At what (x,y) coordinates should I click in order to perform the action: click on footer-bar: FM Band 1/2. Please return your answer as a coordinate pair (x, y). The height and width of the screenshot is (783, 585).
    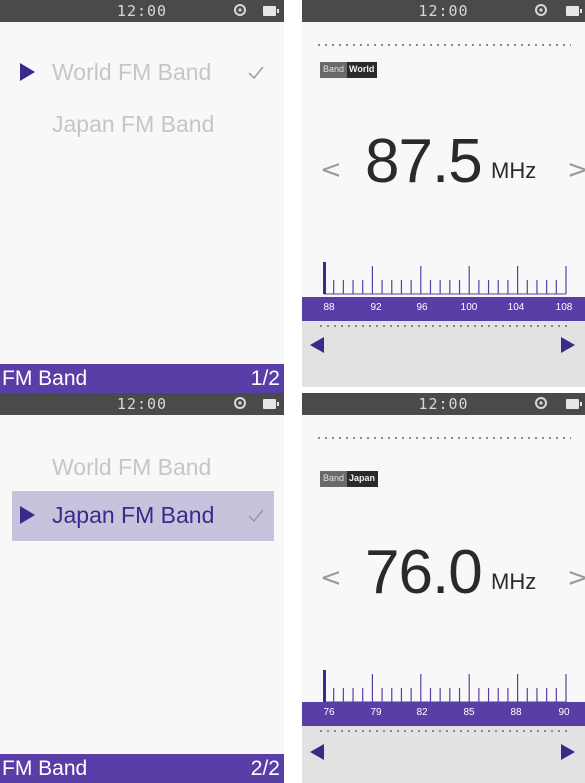
    Looking at the image, I should click on (142, 378).